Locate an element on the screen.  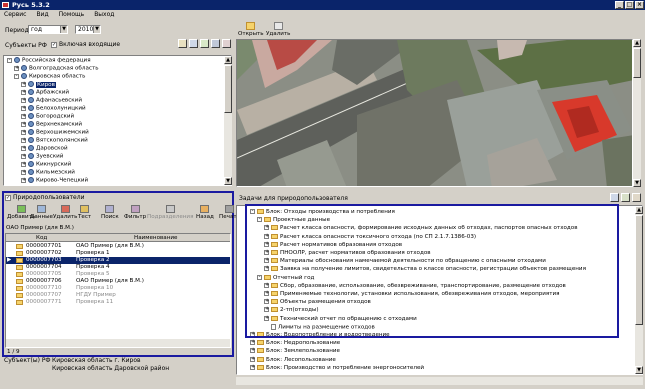
table-row: 0000007706 ОАО Пример (для В.М.) is located at coordinates (118, 281).